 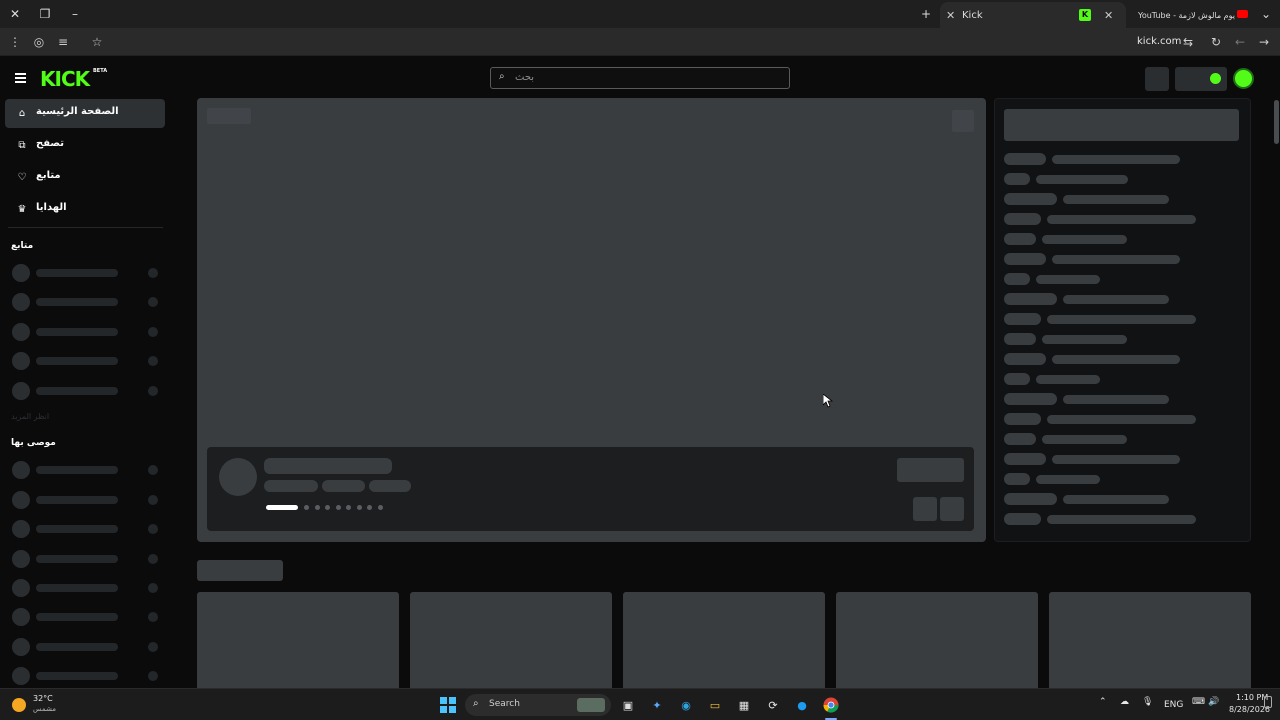 I want to click on notifications-button, so click(x=1157, y=79).